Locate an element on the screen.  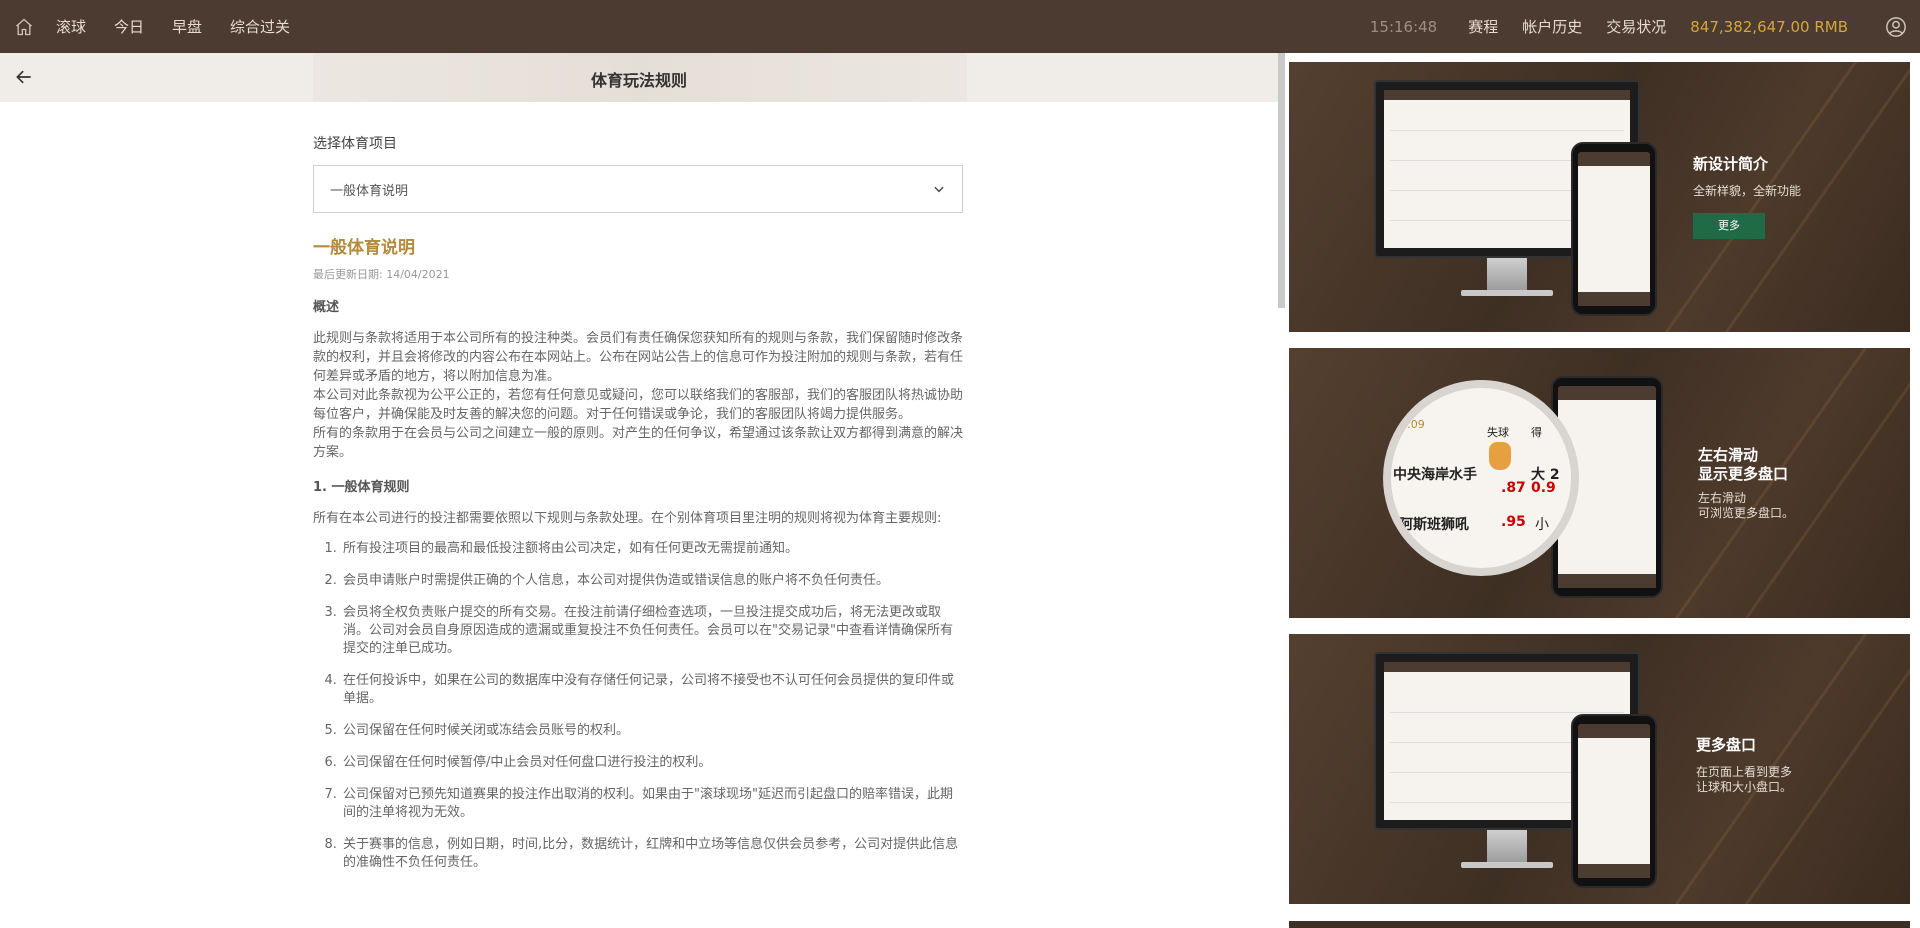
page-title: 体育玩法规则 is located at coordinates (638, 80).